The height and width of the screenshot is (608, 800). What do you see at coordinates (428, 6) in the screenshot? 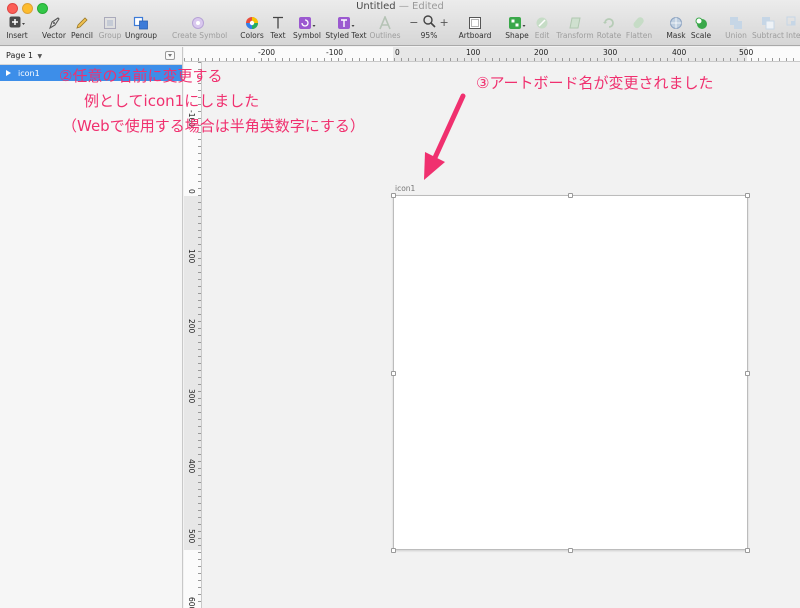
I see `edited-status: Edited` at bounding box center [428, 6].